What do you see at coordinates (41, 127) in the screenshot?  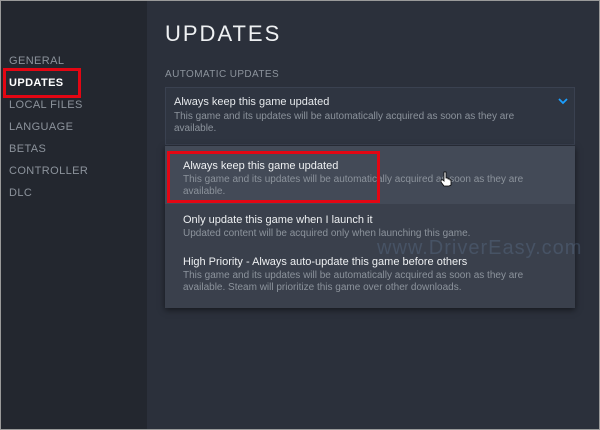 I see `sidebar-item-language: LANGUAGE` at bounding box center [41, 127].